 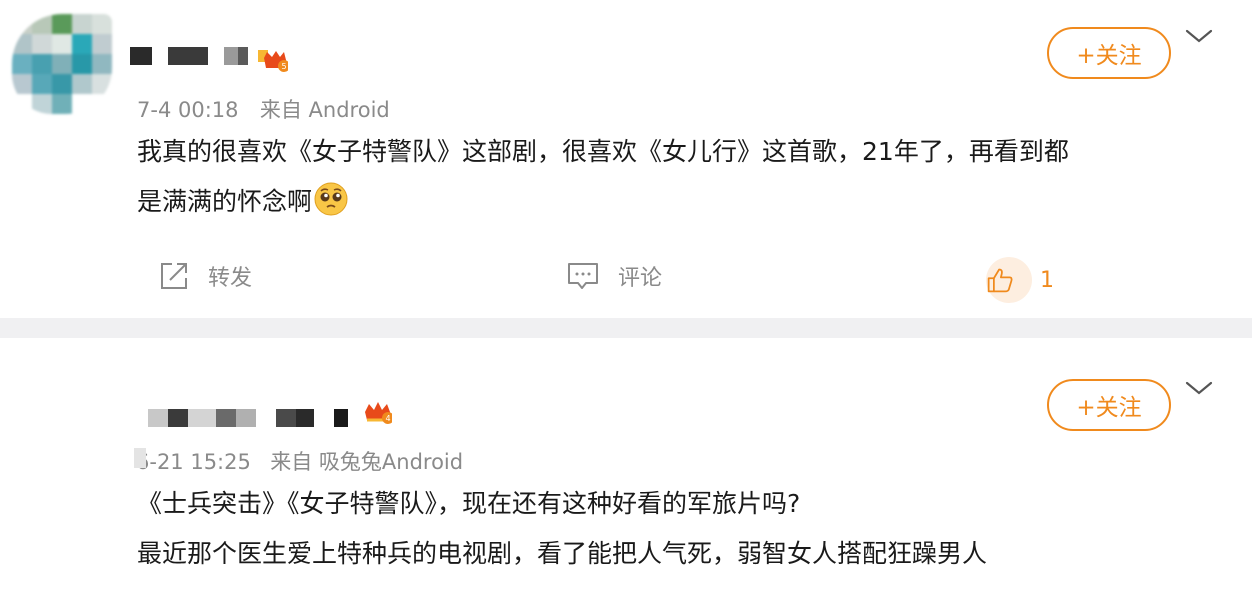 What do you see at coordinates (1047, 280) in the screenshot?
I see `like-count: 1` at bounding box center [1047, 280].